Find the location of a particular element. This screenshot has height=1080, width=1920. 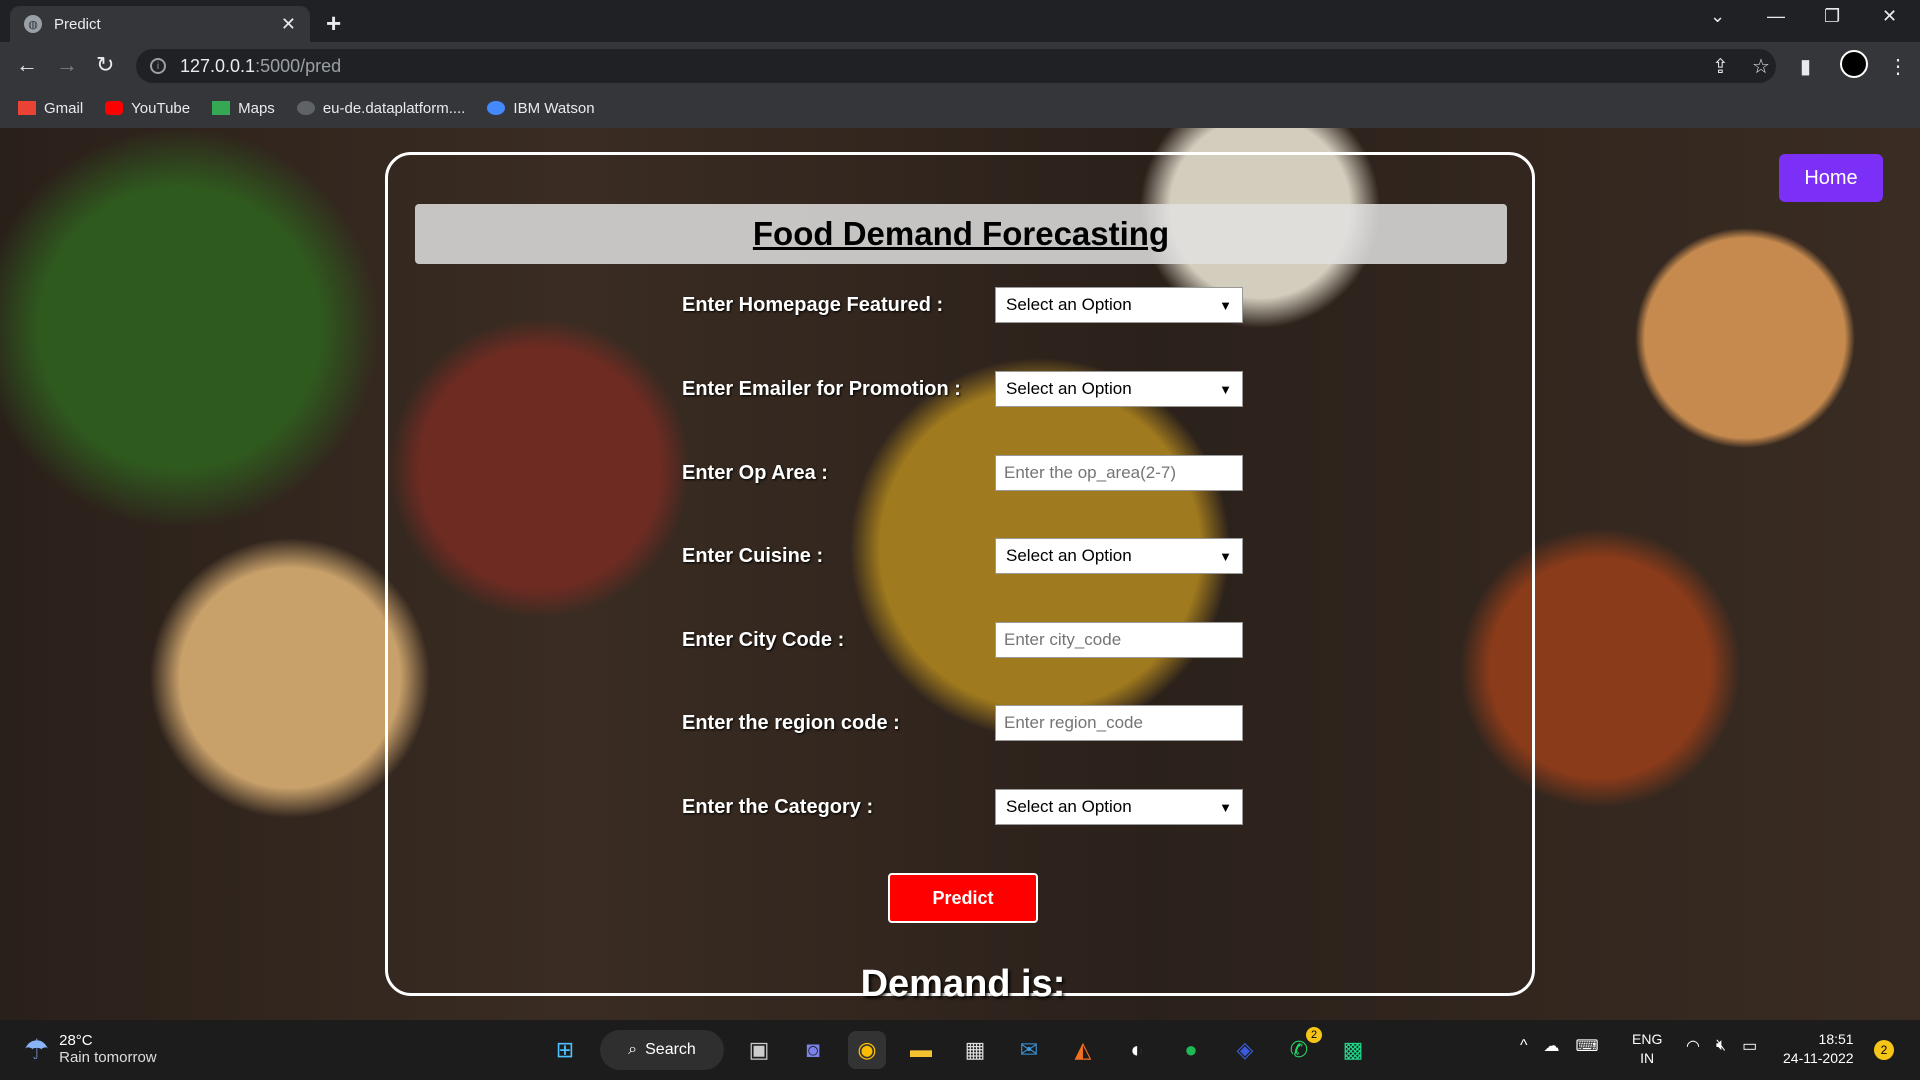

youtube-icon is located at coordinates (114, 108).